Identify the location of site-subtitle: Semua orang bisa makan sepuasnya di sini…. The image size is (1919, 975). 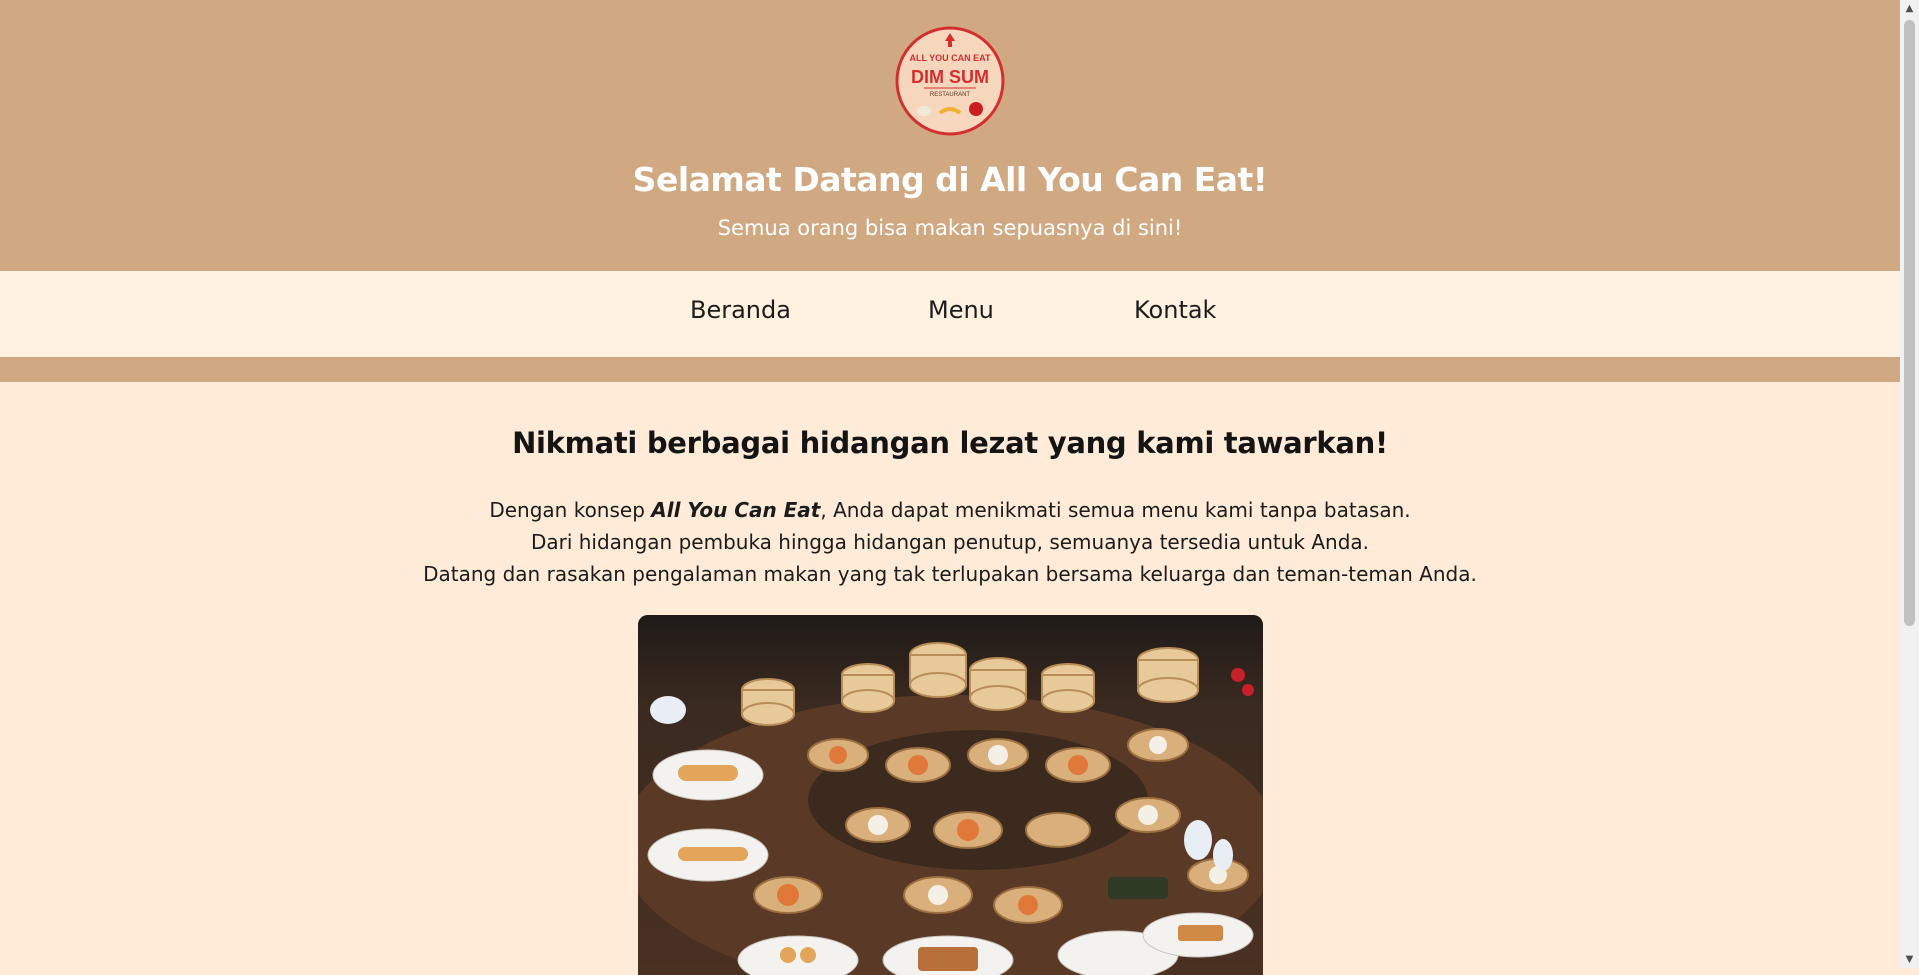
(950, 228).